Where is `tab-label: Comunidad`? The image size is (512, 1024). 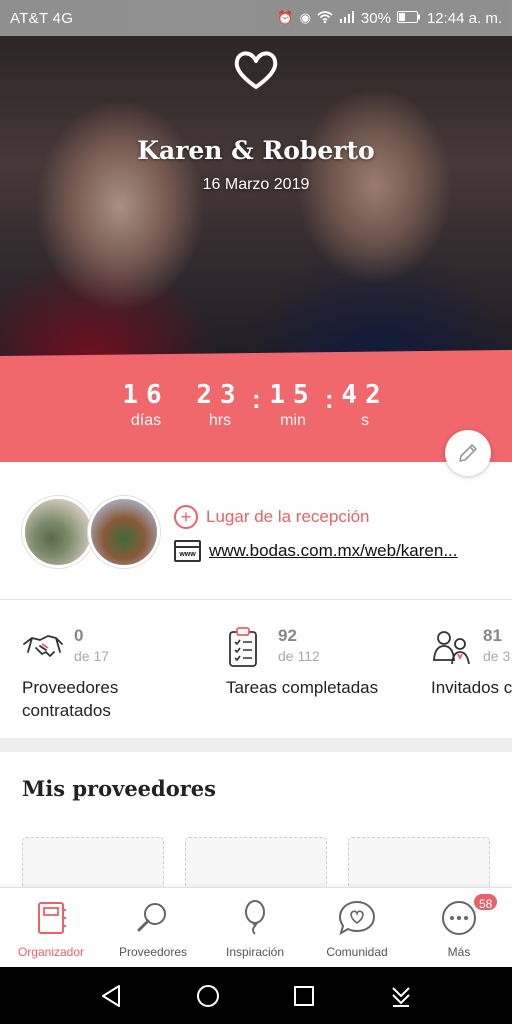 tab-label: Comunidad is located at coordinates (357, 952).